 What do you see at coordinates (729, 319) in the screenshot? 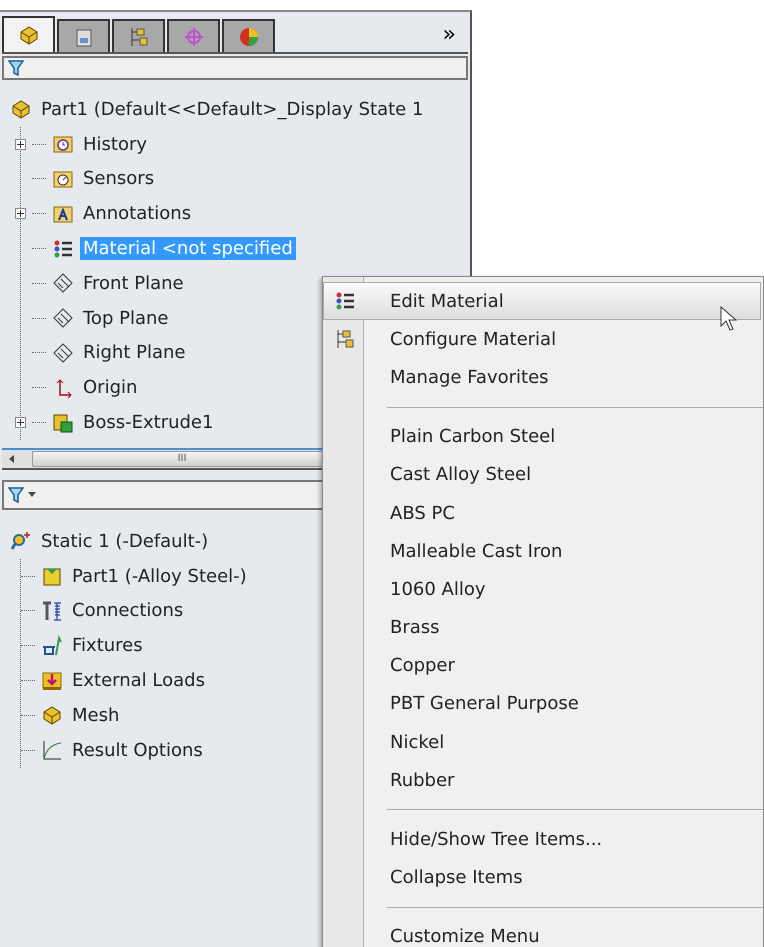
I see `mouse-pointer-icon` at bounding box center [729, 319].